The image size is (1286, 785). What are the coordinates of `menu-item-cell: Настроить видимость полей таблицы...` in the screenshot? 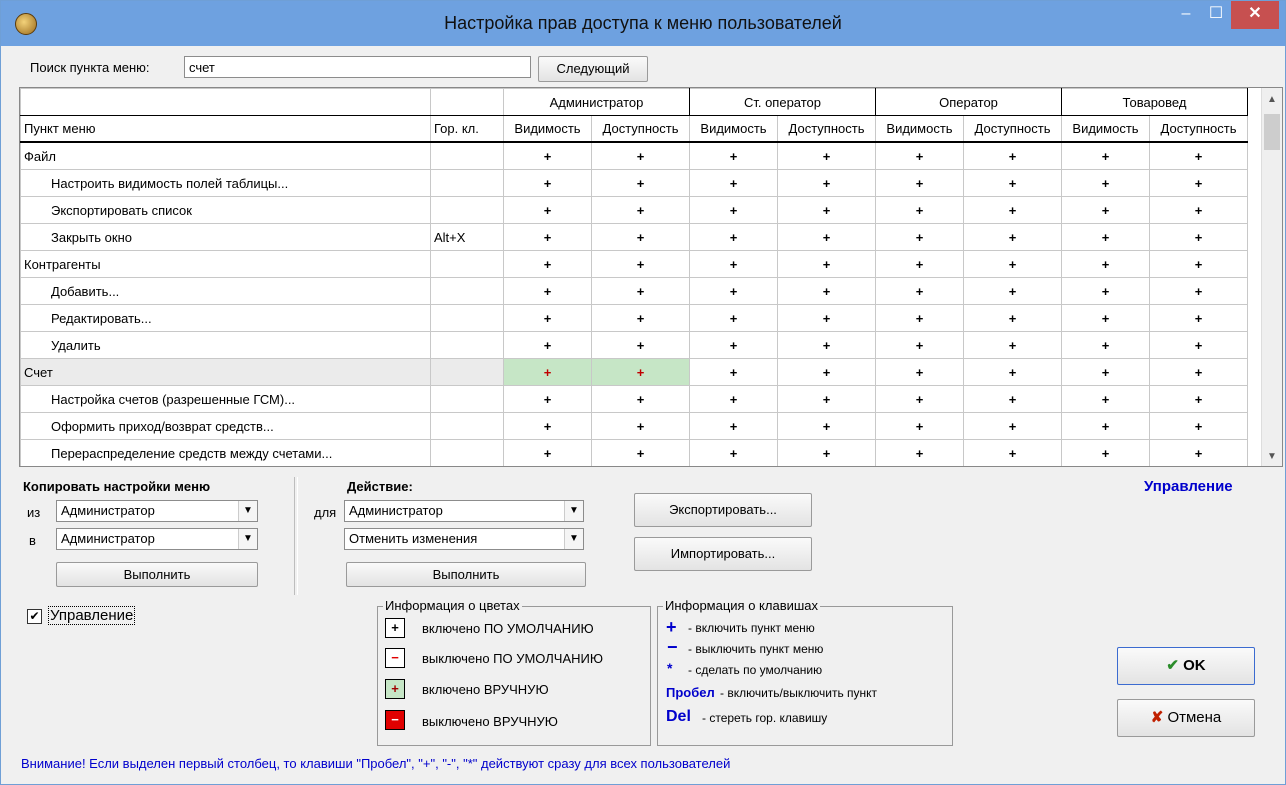 It's located at (225, 183).